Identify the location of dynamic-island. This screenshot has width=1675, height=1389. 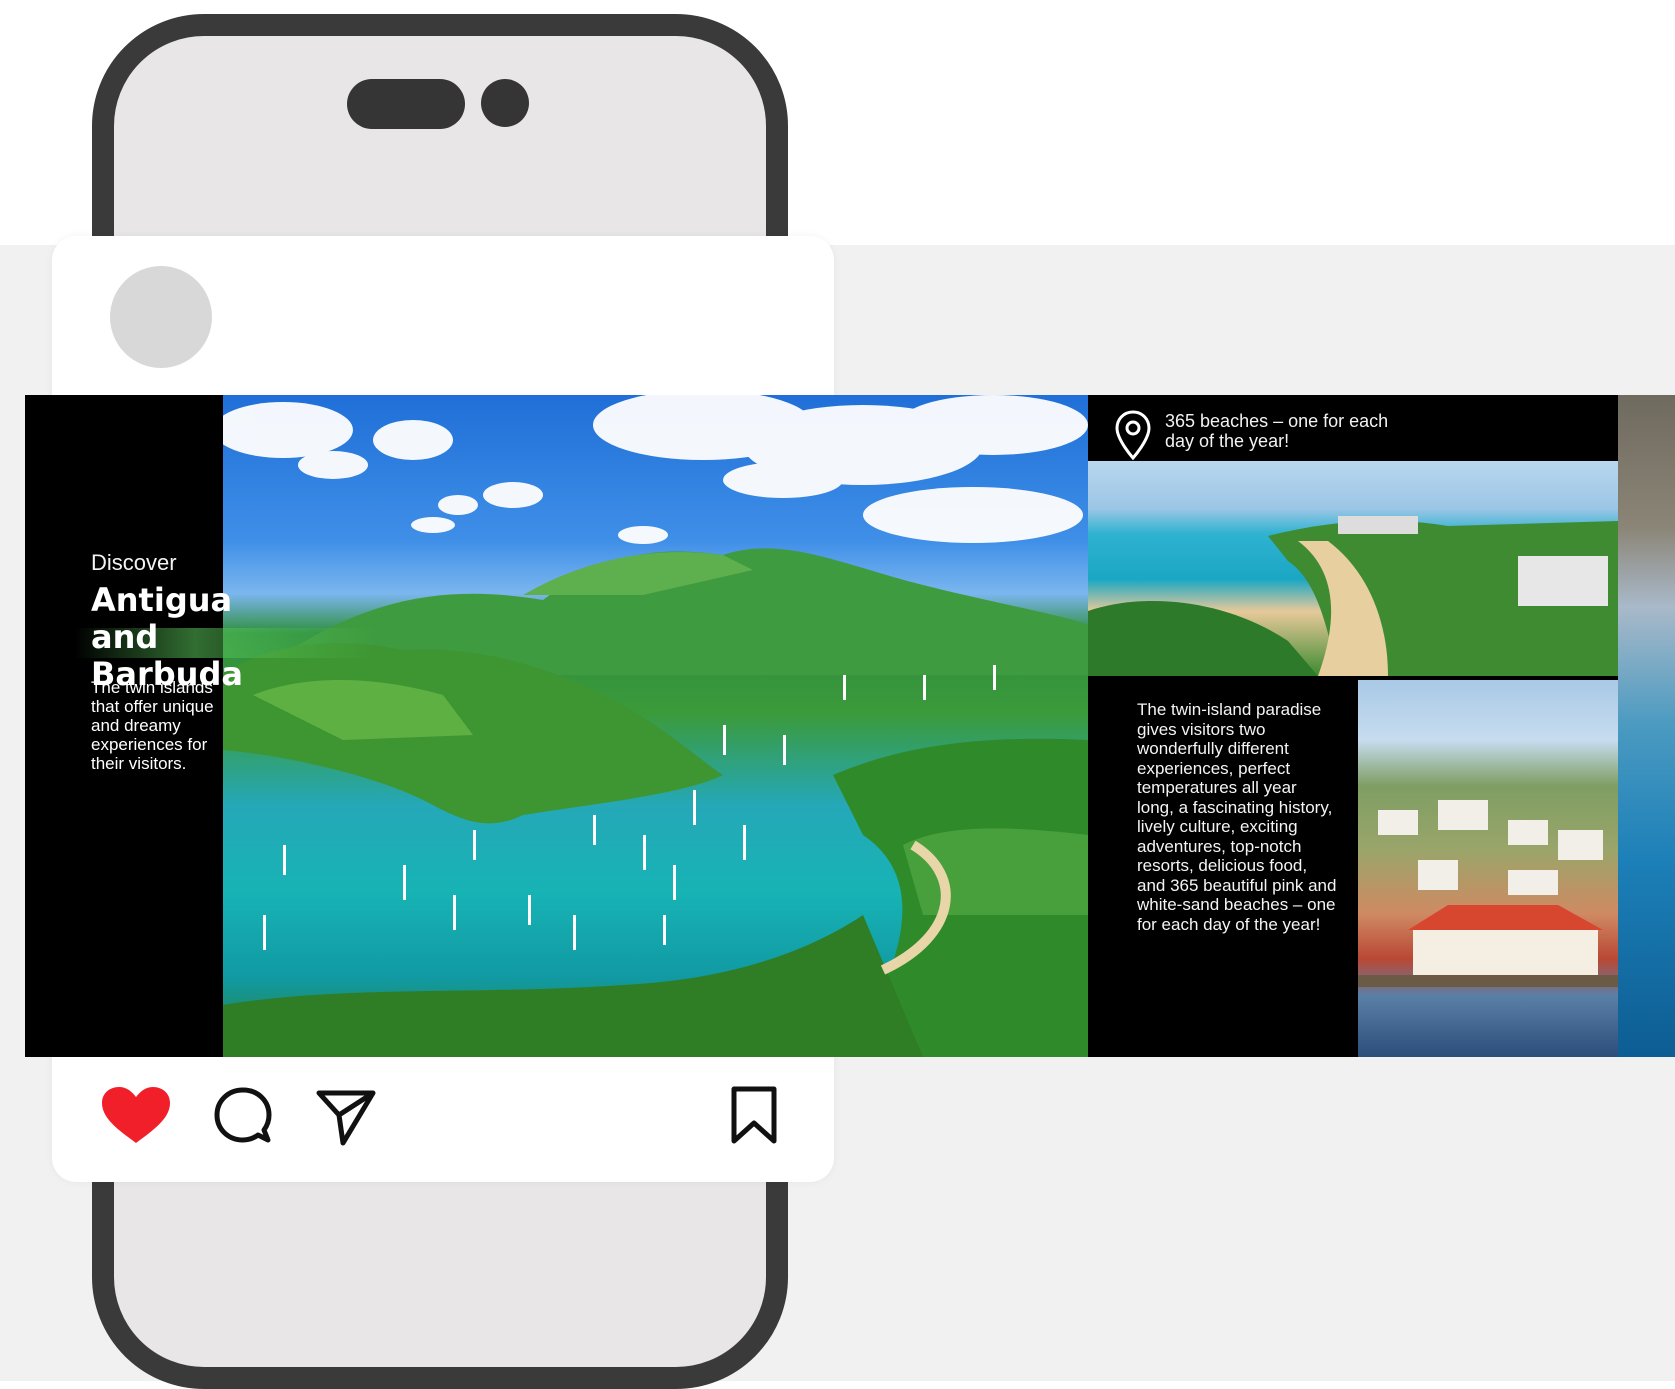
(406, 104).